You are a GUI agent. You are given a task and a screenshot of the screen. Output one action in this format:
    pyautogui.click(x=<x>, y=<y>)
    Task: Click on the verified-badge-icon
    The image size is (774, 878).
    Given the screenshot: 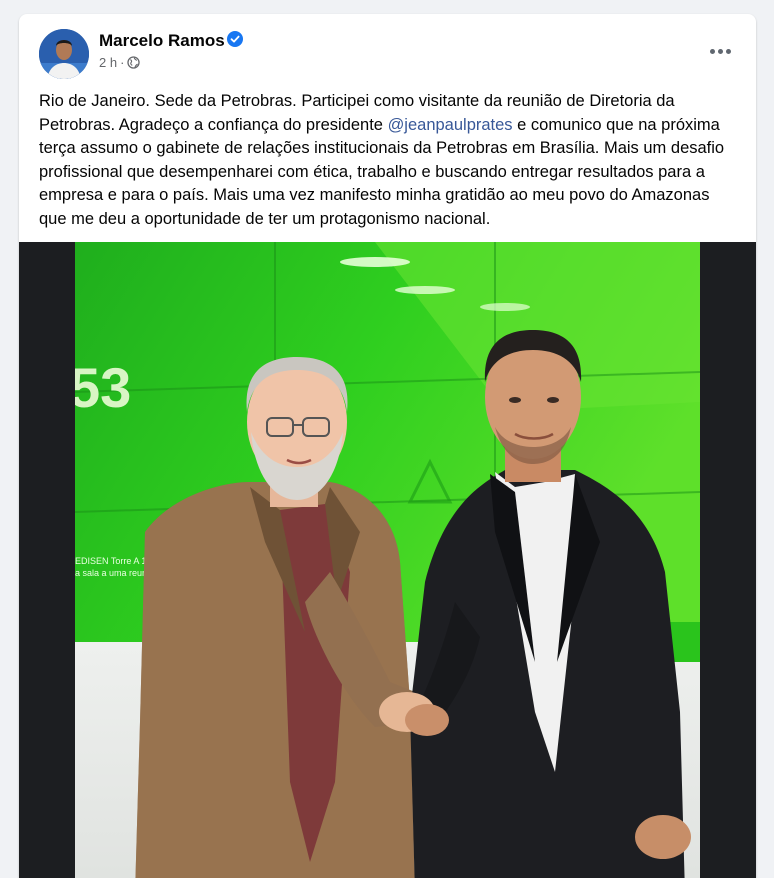 What is the action you would take?
    pyautogui.click(x=235, y=39)
    